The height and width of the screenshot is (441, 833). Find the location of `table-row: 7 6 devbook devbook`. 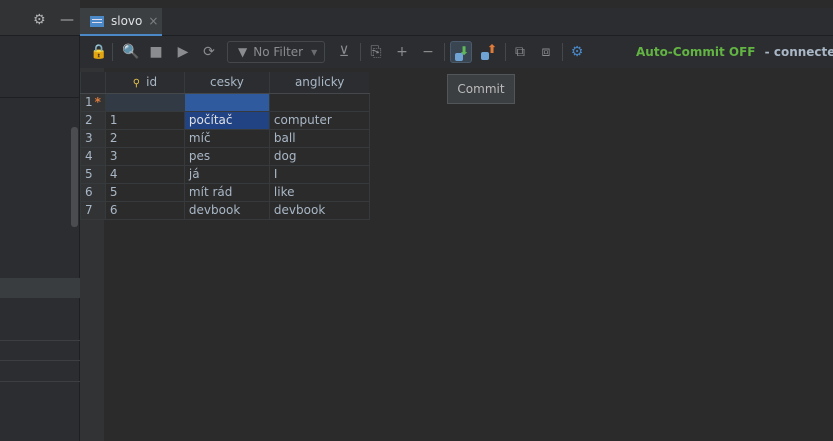

table-row: 7 6 devbook devbook is located at coordinates (225, 210).